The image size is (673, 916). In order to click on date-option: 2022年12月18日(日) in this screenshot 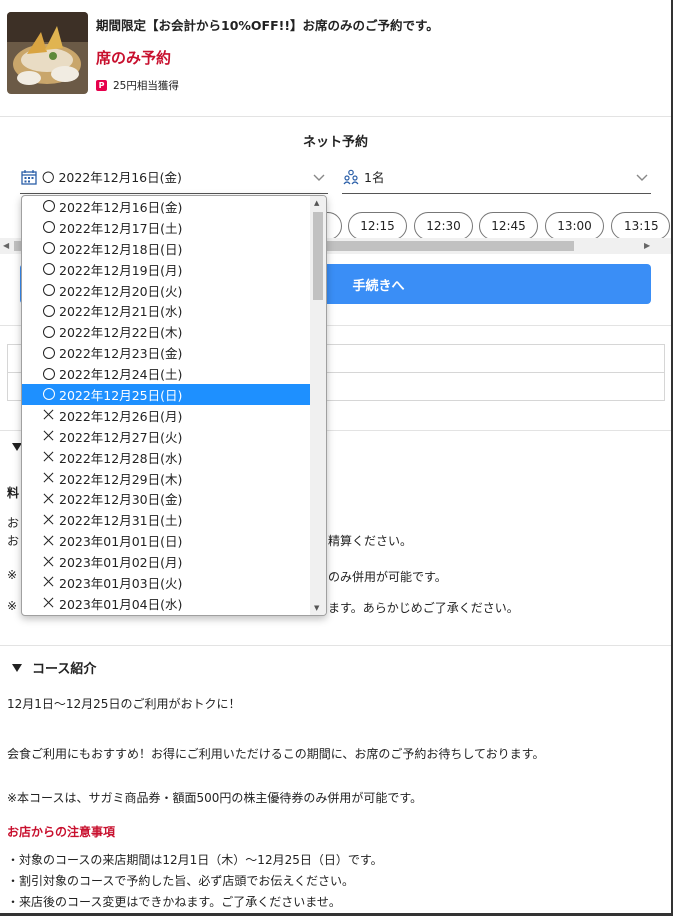, I will do `click(166, 248)`.